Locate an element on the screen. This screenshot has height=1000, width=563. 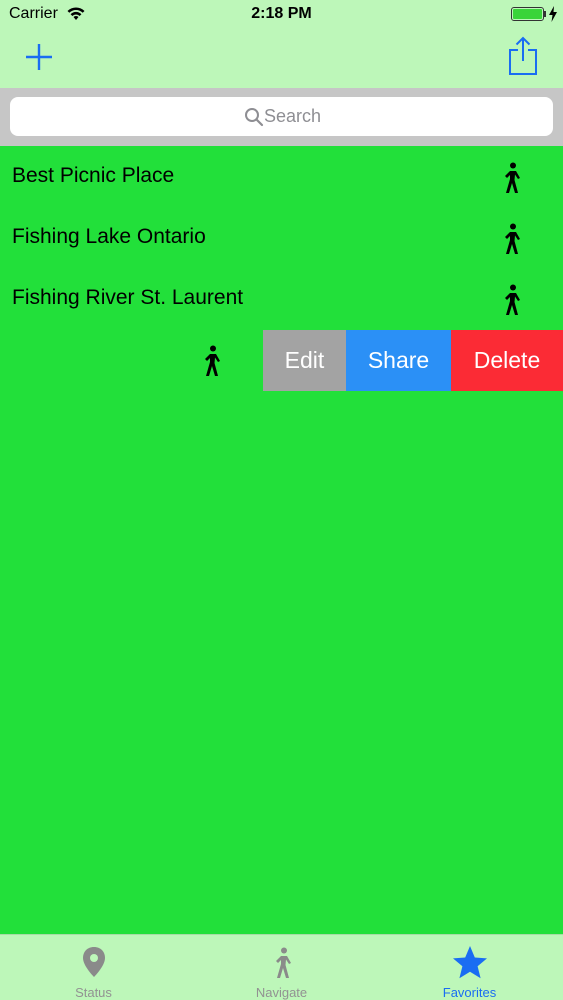
list-item: Fishing Lake Ontario is located at coordinates (281, 238).